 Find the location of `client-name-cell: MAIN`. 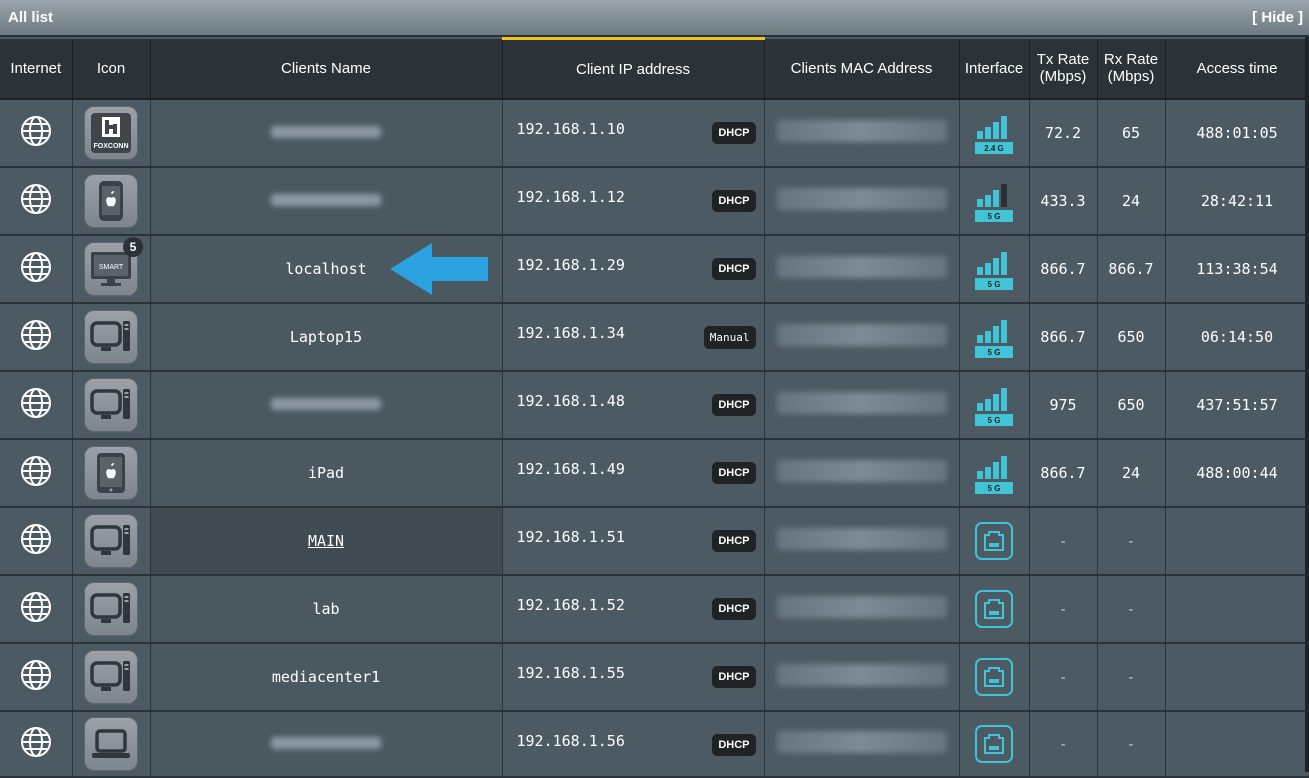

client-name-cell: MAIN is located at coordinates (326, 541).